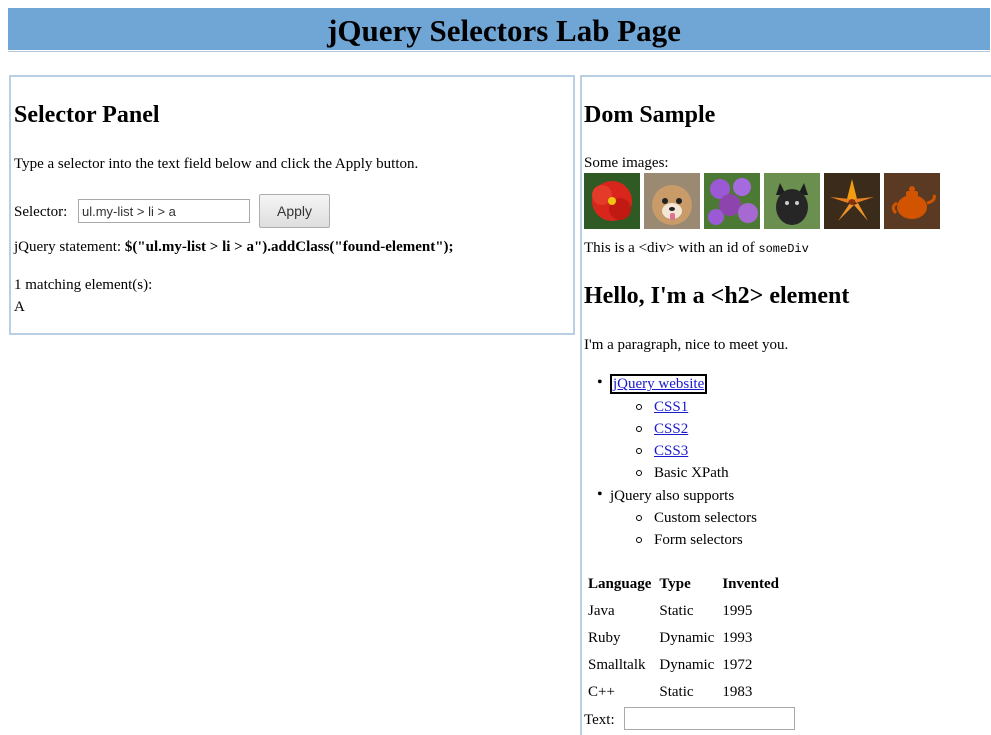 This screenshot has width=991, height=735. Describe the element at coordinates (751, 584) in the screenshot. I see `column-header-invented: Invented` at that location.